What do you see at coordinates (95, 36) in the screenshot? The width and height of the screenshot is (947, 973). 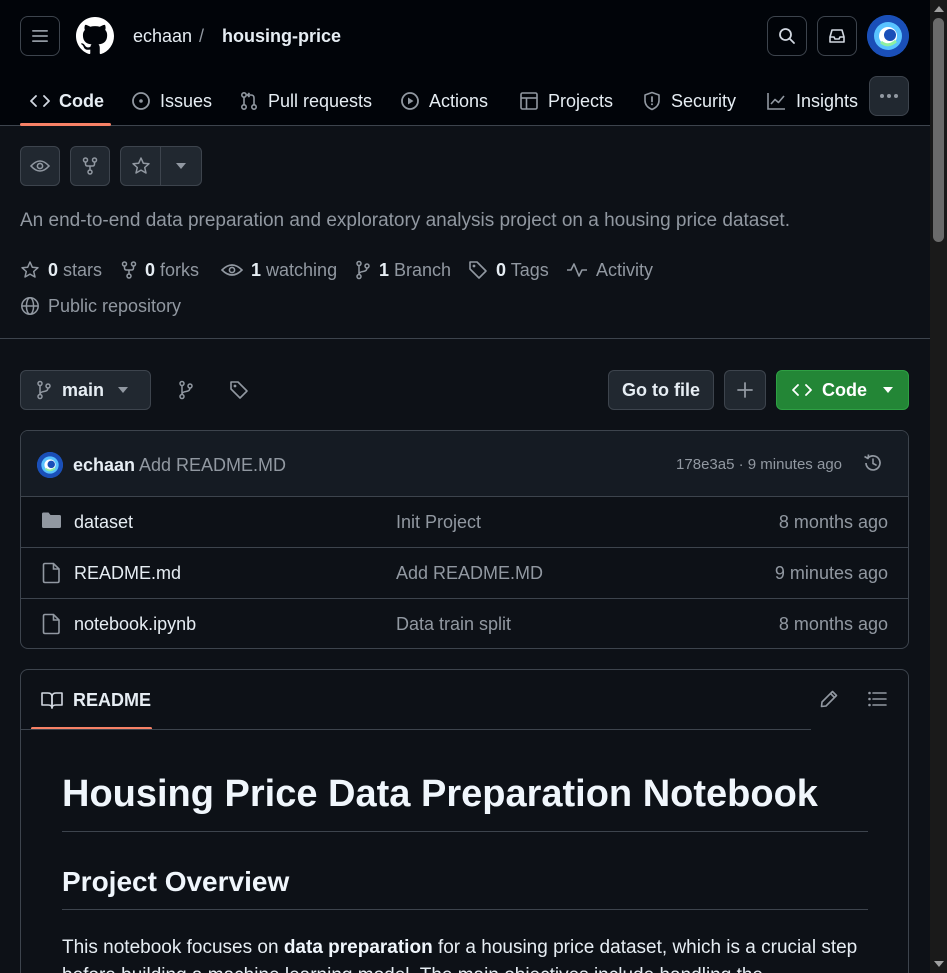 I see `github-logo-icon` at bounding box center [95, 36].